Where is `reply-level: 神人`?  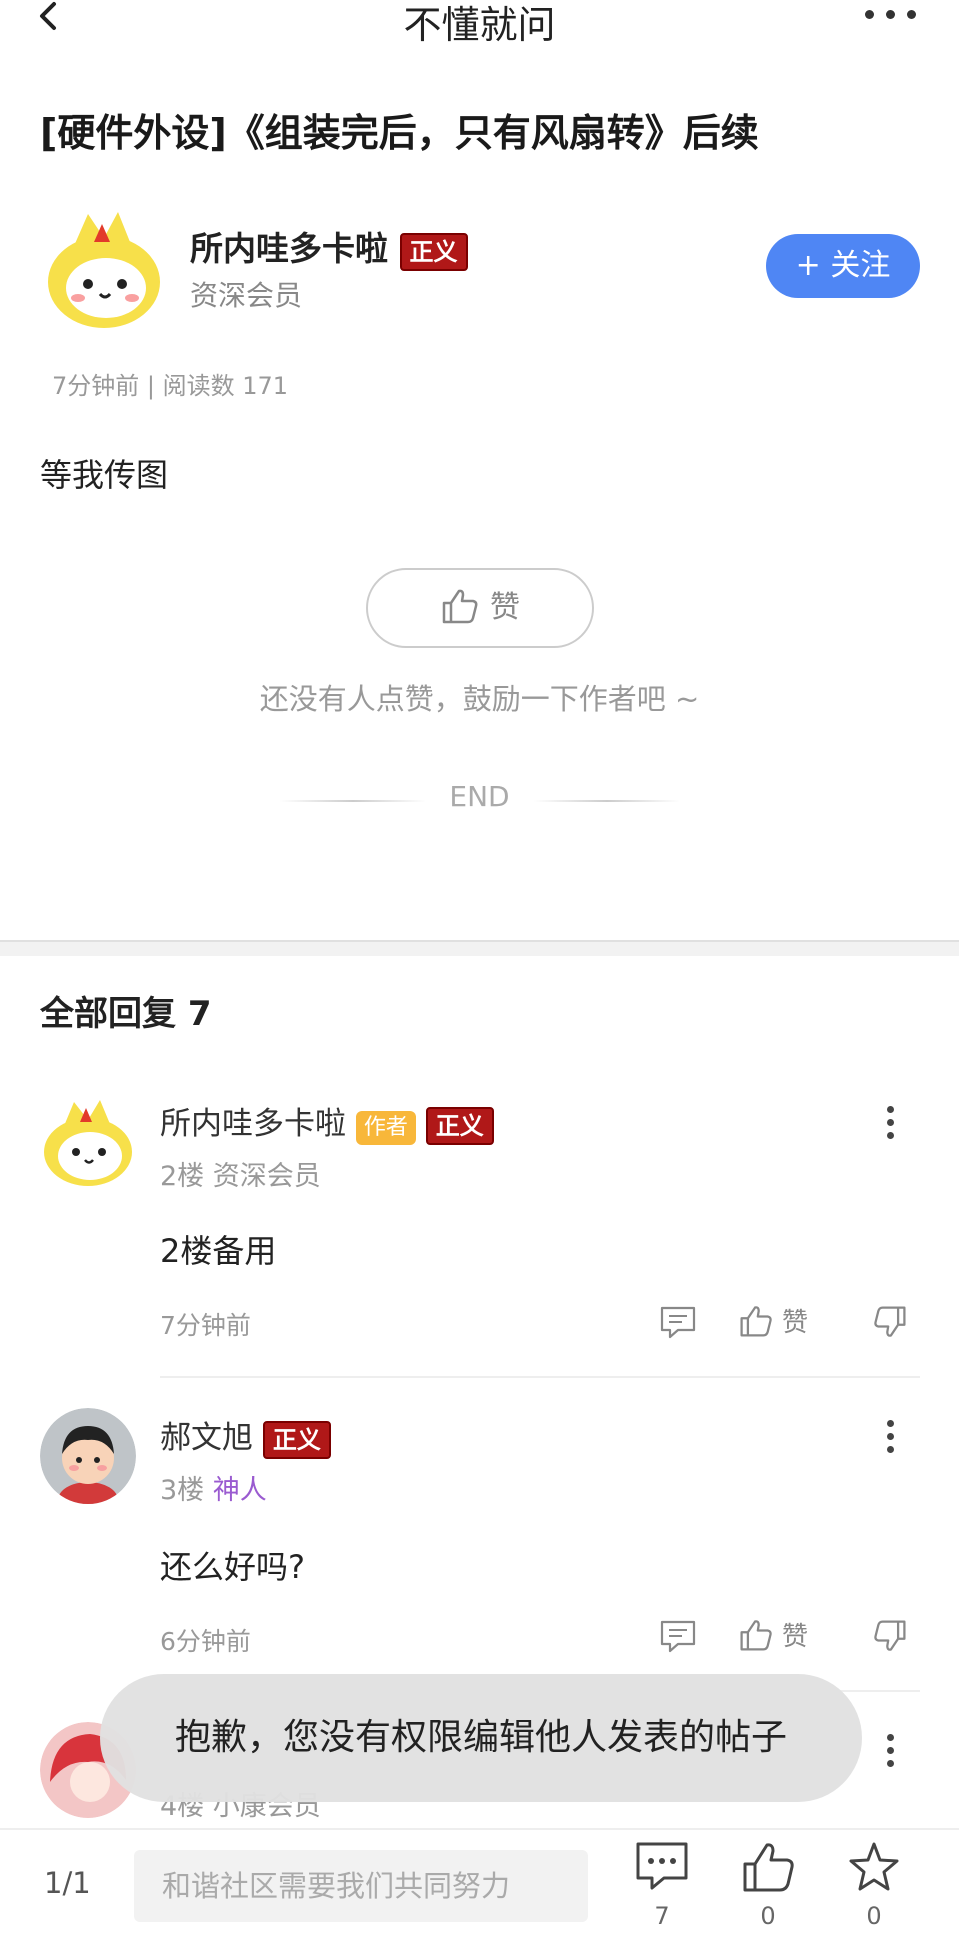
reply-level: 神人 is located at coordinates (239, 1490).